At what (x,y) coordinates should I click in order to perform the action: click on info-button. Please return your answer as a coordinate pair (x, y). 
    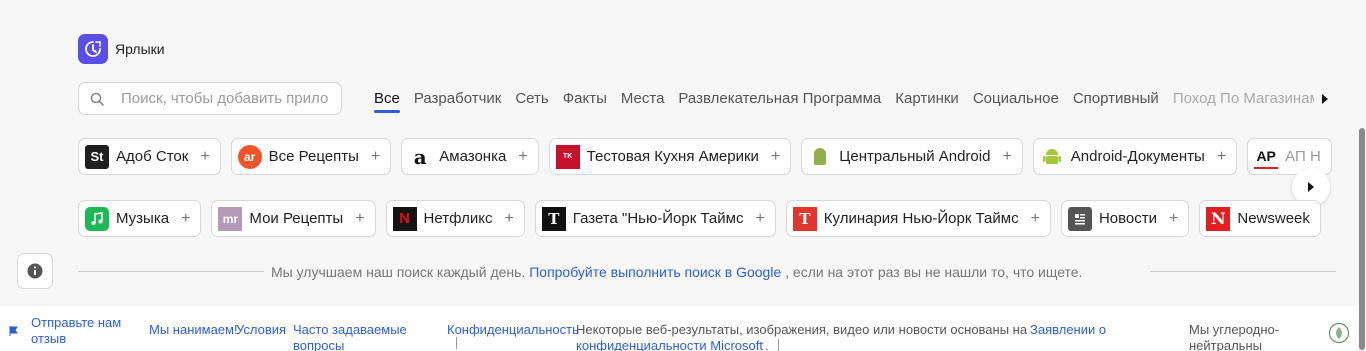
    Looking at the image, I should click on (35, 271).